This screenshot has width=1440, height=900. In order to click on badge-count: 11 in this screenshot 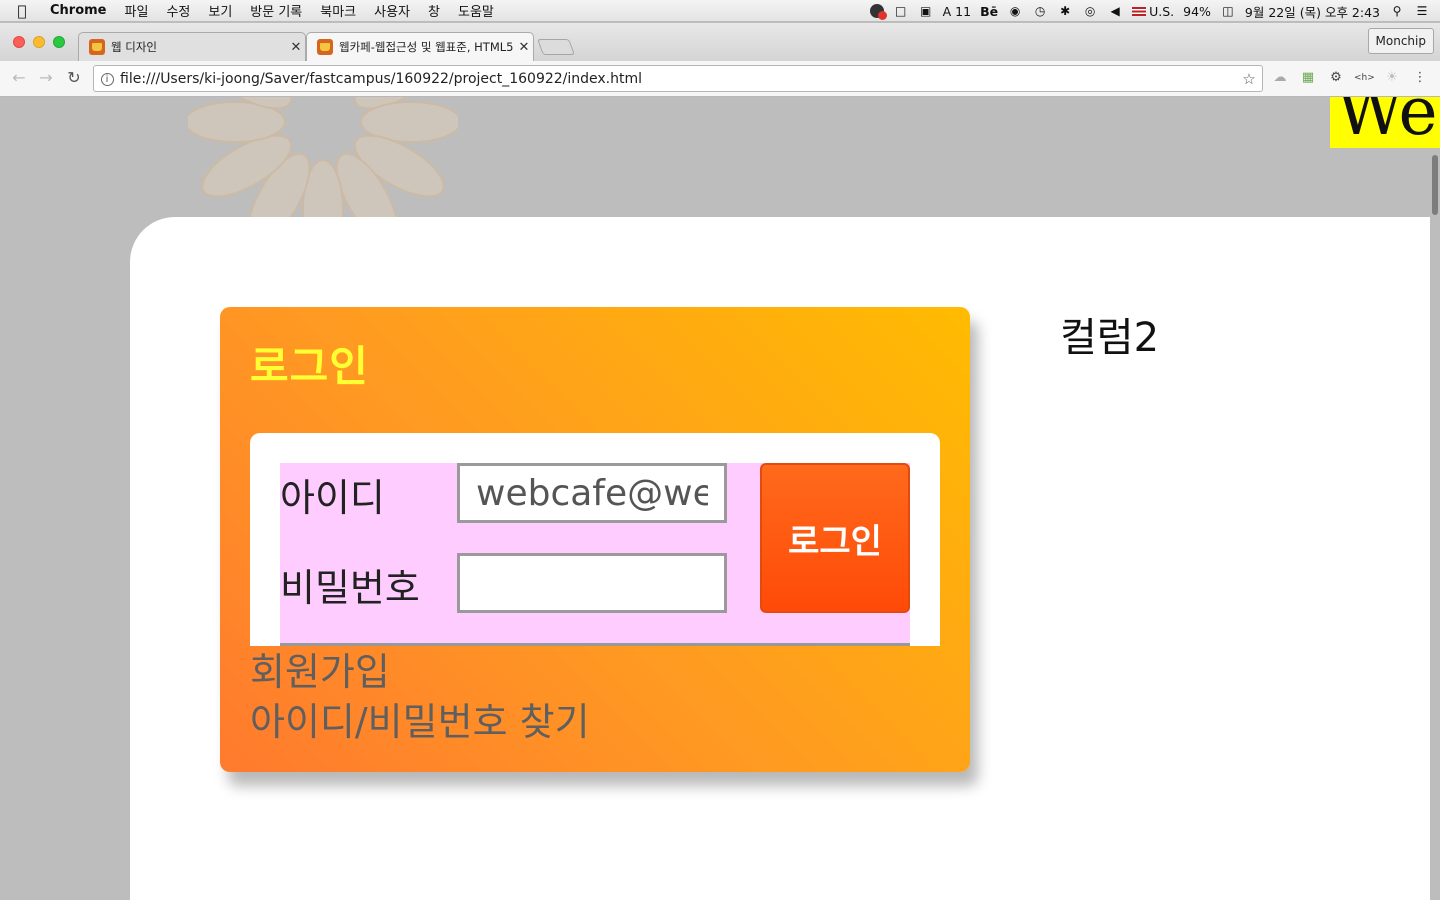, I will do `click(963, 11)`.